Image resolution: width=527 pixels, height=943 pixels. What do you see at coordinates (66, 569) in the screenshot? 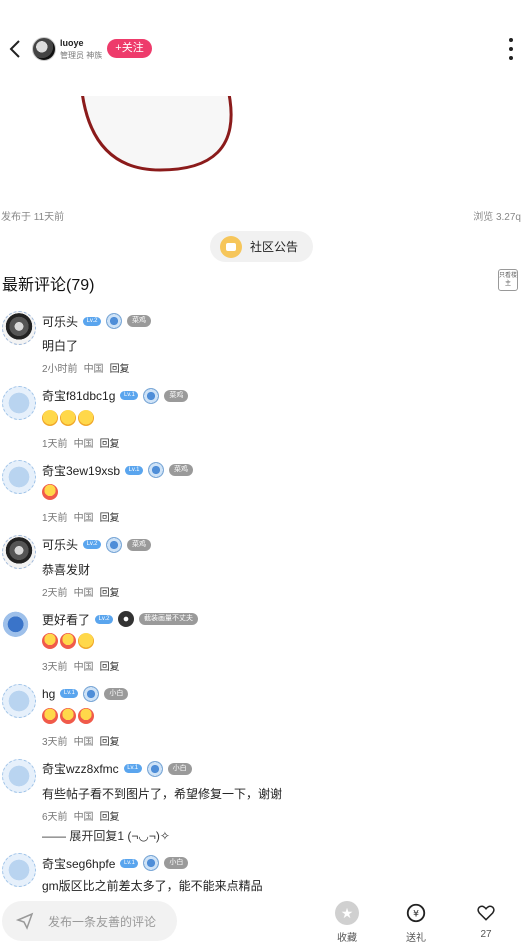
I see `comment-text: 恭喜发财` at bounding box center [66, 569].